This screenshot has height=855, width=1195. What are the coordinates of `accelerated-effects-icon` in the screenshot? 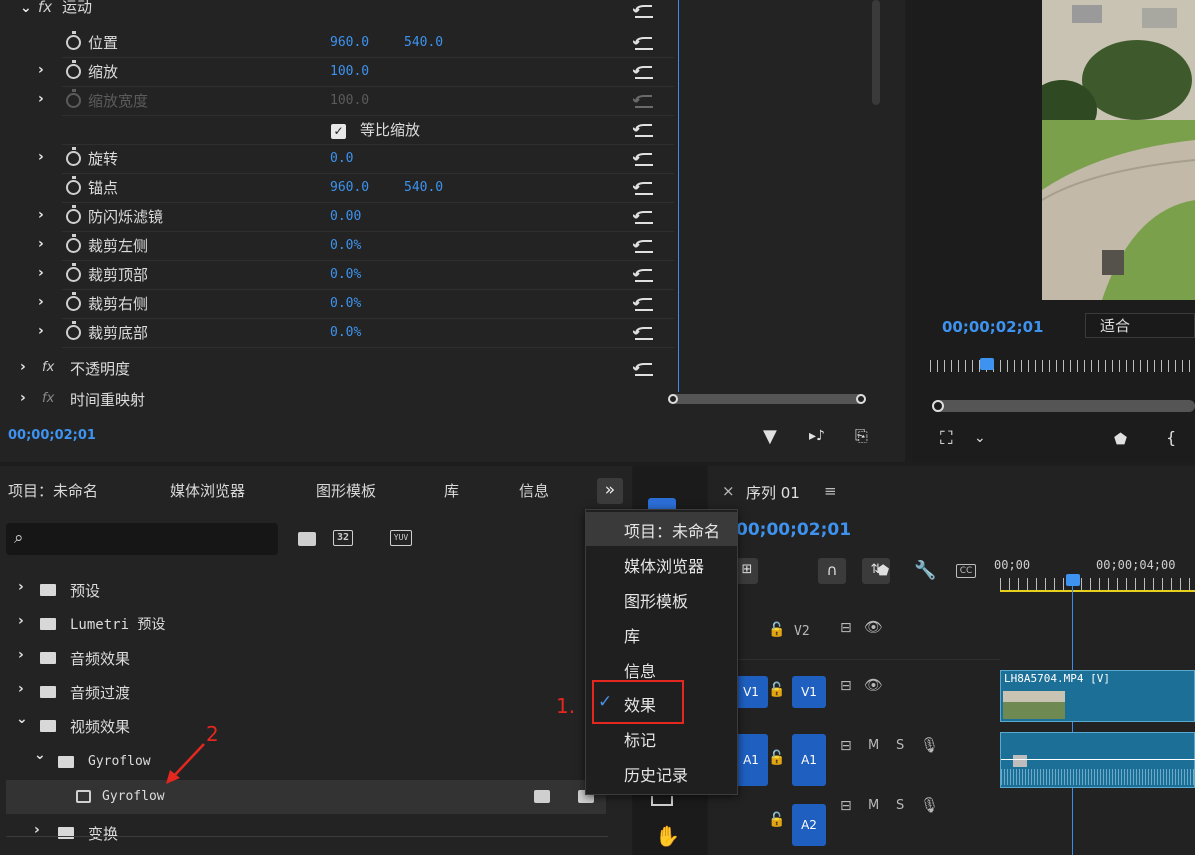 It's located at (307, 539).